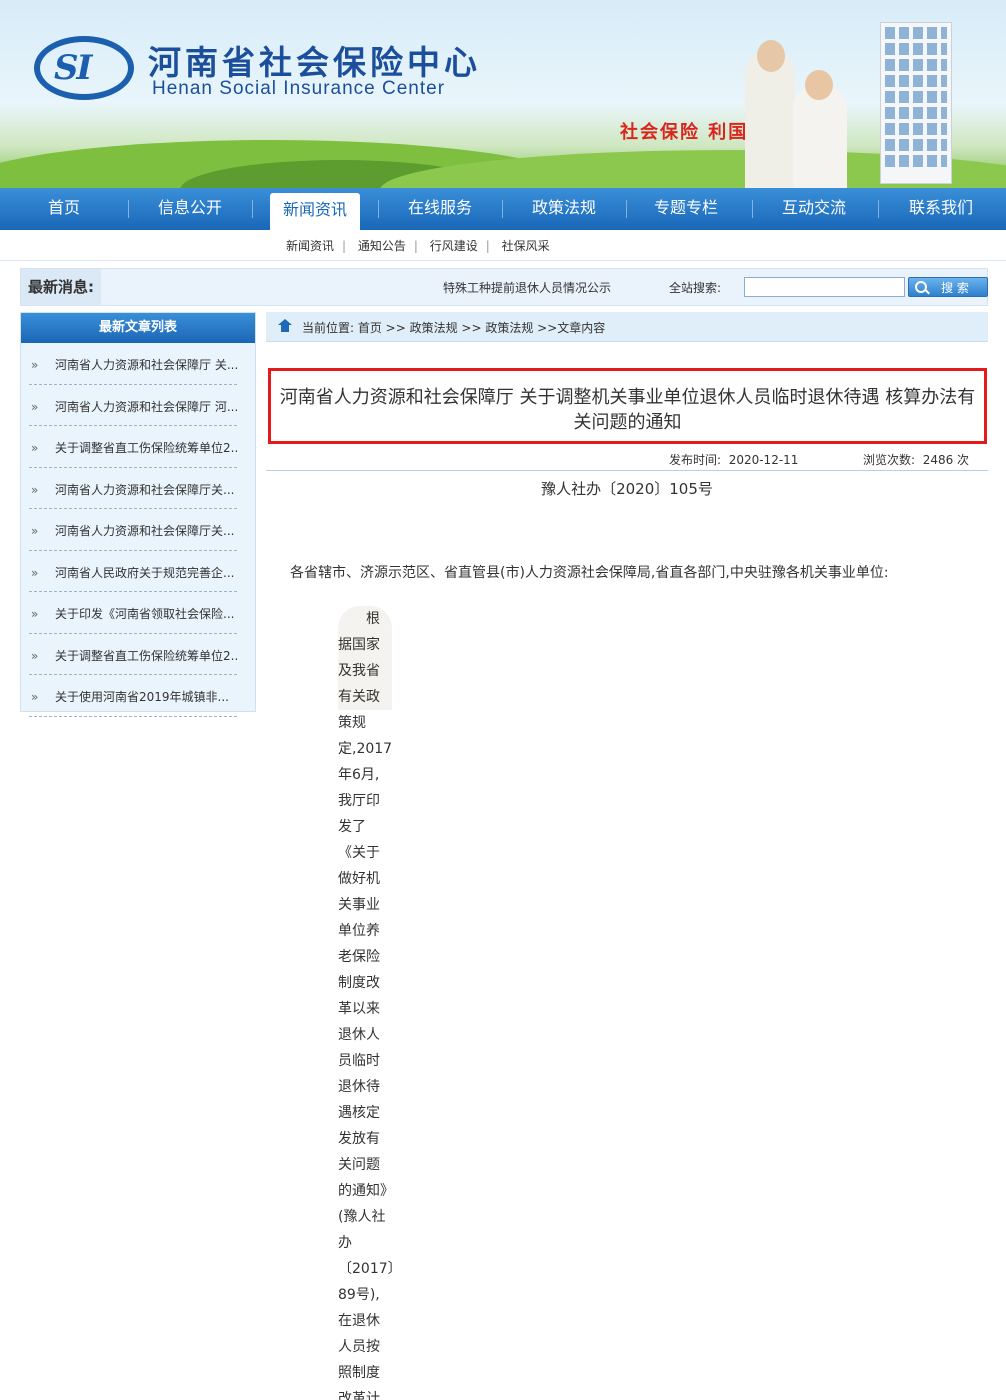  I want to click on site-search-input, so click(824, 287).